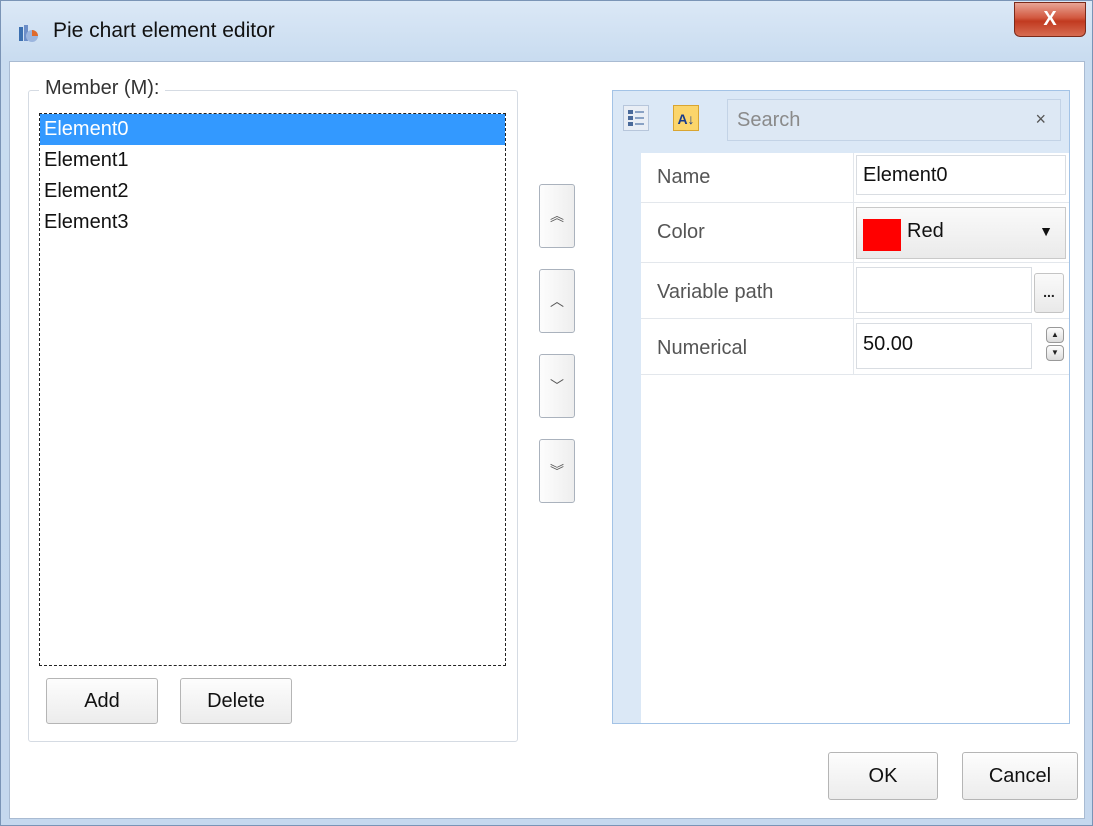 The image size is (1093, 826). What do you see at coordinates (164, 30) in the screenshot?
I see `window-title: Pie chart element editor` at bounding box center [164, 30].